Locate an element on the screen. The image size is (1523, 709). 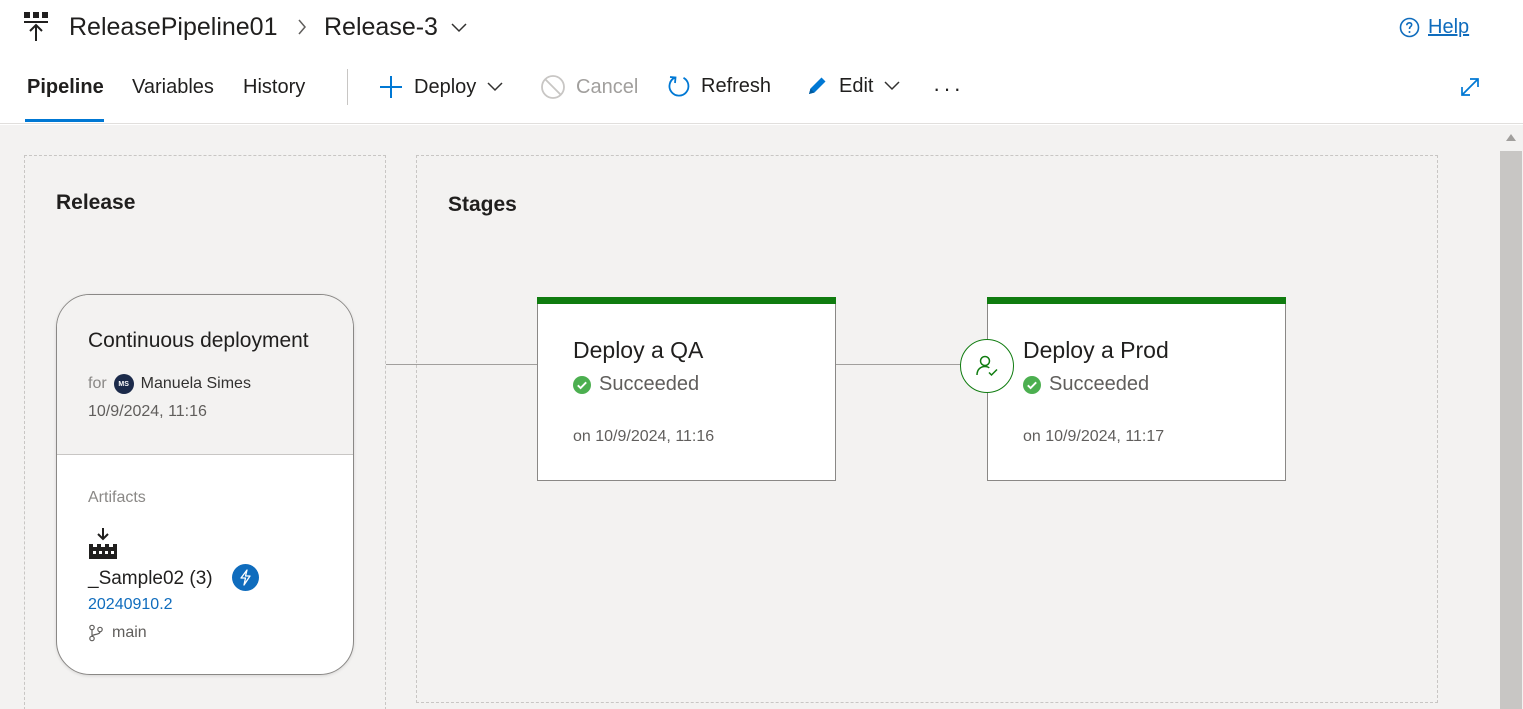
release-trigger-label: Continuous deployment is located at coordinates (198, 340).